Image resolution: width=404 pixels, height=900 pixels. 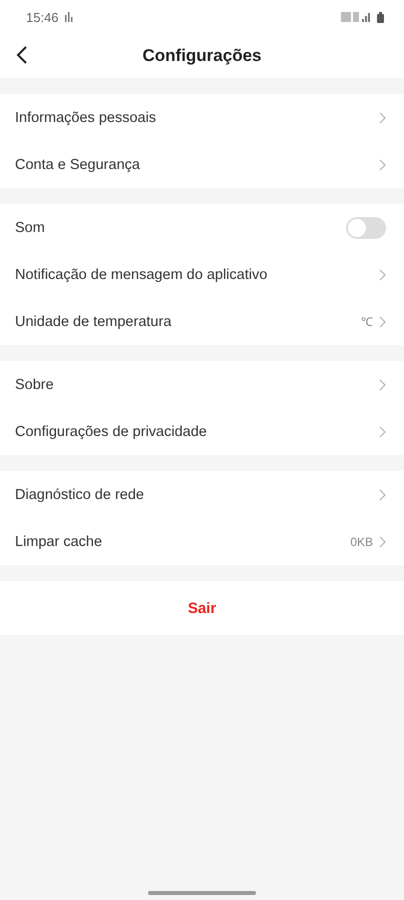 I want to click on activity-icon, so click(x=69, y=17).